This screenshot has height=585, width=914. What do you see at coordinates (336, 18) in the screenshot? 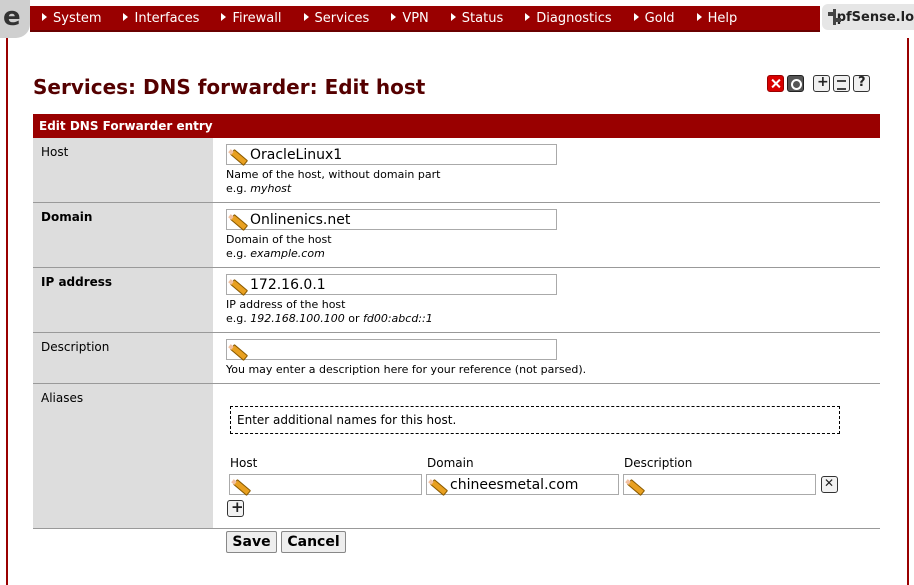
I see `nav-services: Services` at bounding box center [336, 18].